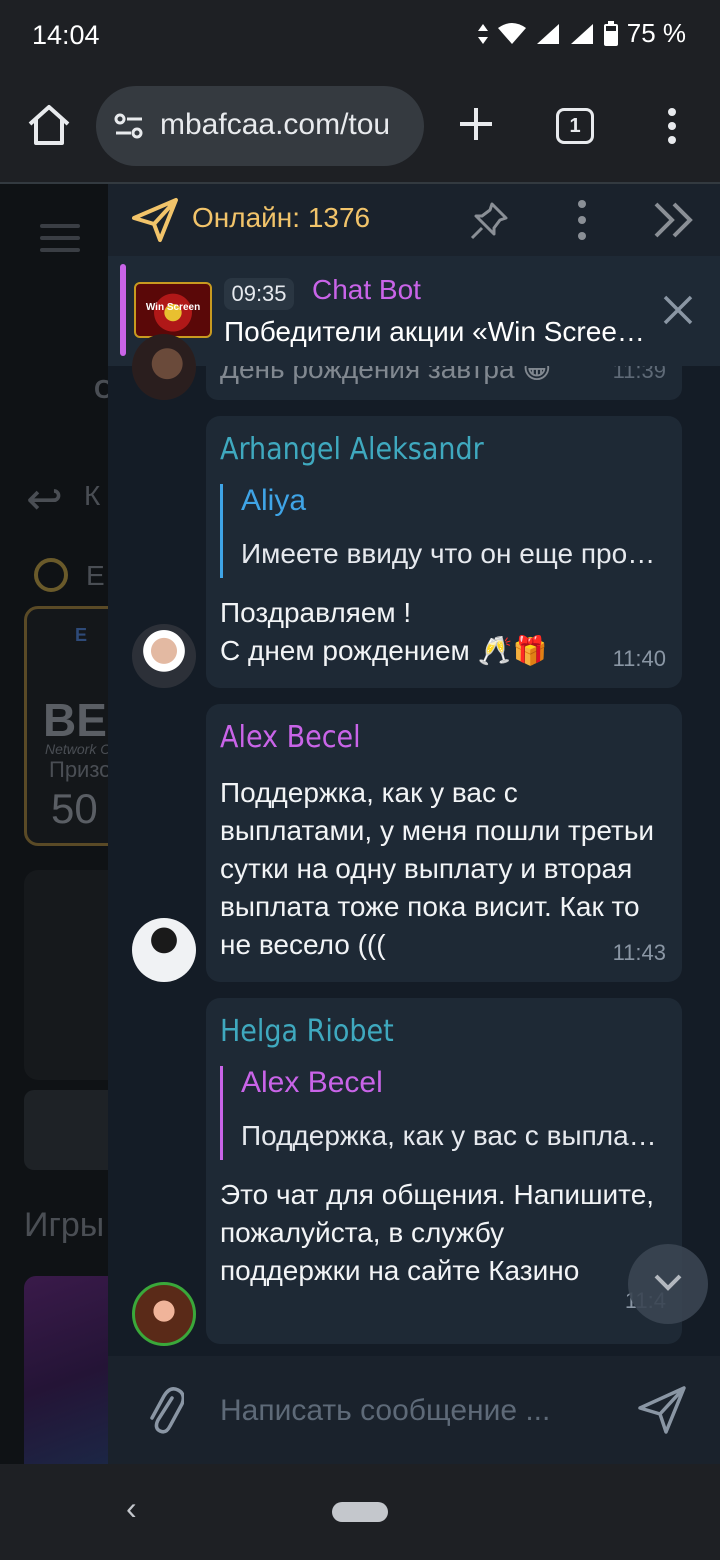 The width and height of the screenshot is (720, 1560). Describe the element at coordinates (656, 33) in the screenshot. I see `battery-percent: 75 %` at that location.